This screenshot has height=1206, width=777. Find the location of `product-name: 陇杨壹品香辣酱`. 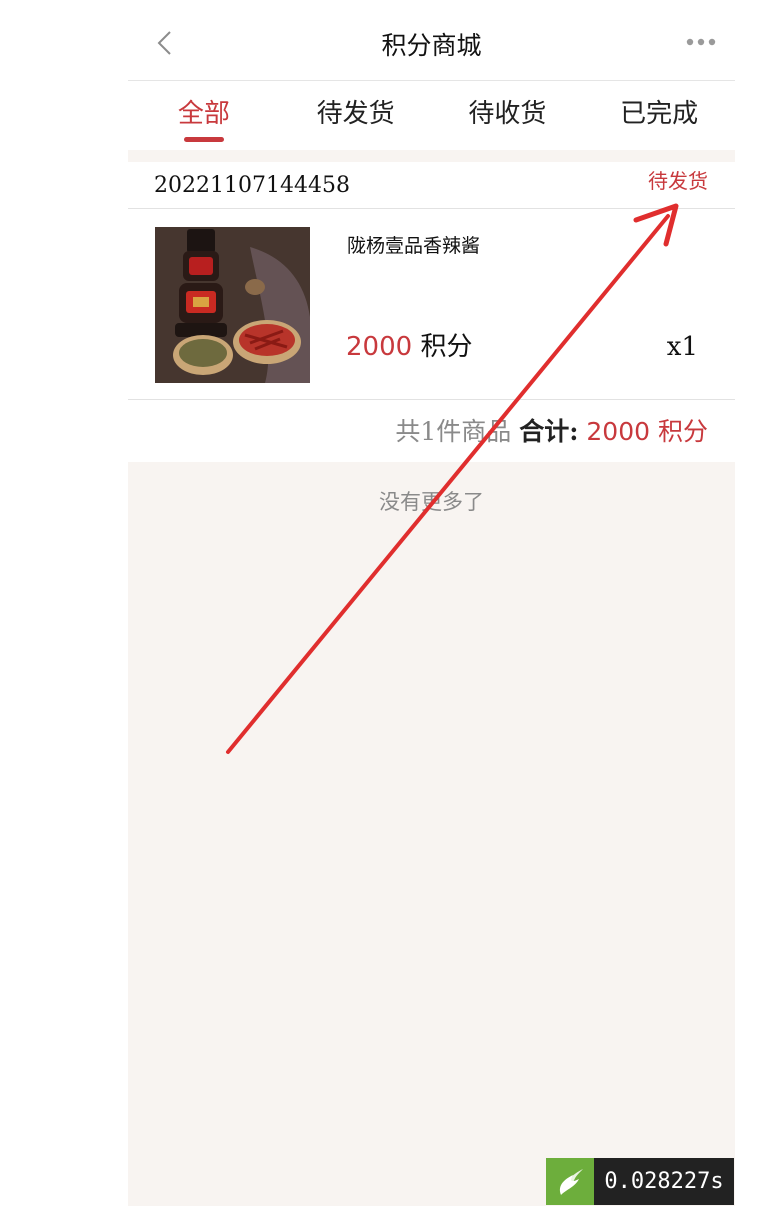

product-name: 陇杨壹品香辣酱 is located at coordinates (414, 246).